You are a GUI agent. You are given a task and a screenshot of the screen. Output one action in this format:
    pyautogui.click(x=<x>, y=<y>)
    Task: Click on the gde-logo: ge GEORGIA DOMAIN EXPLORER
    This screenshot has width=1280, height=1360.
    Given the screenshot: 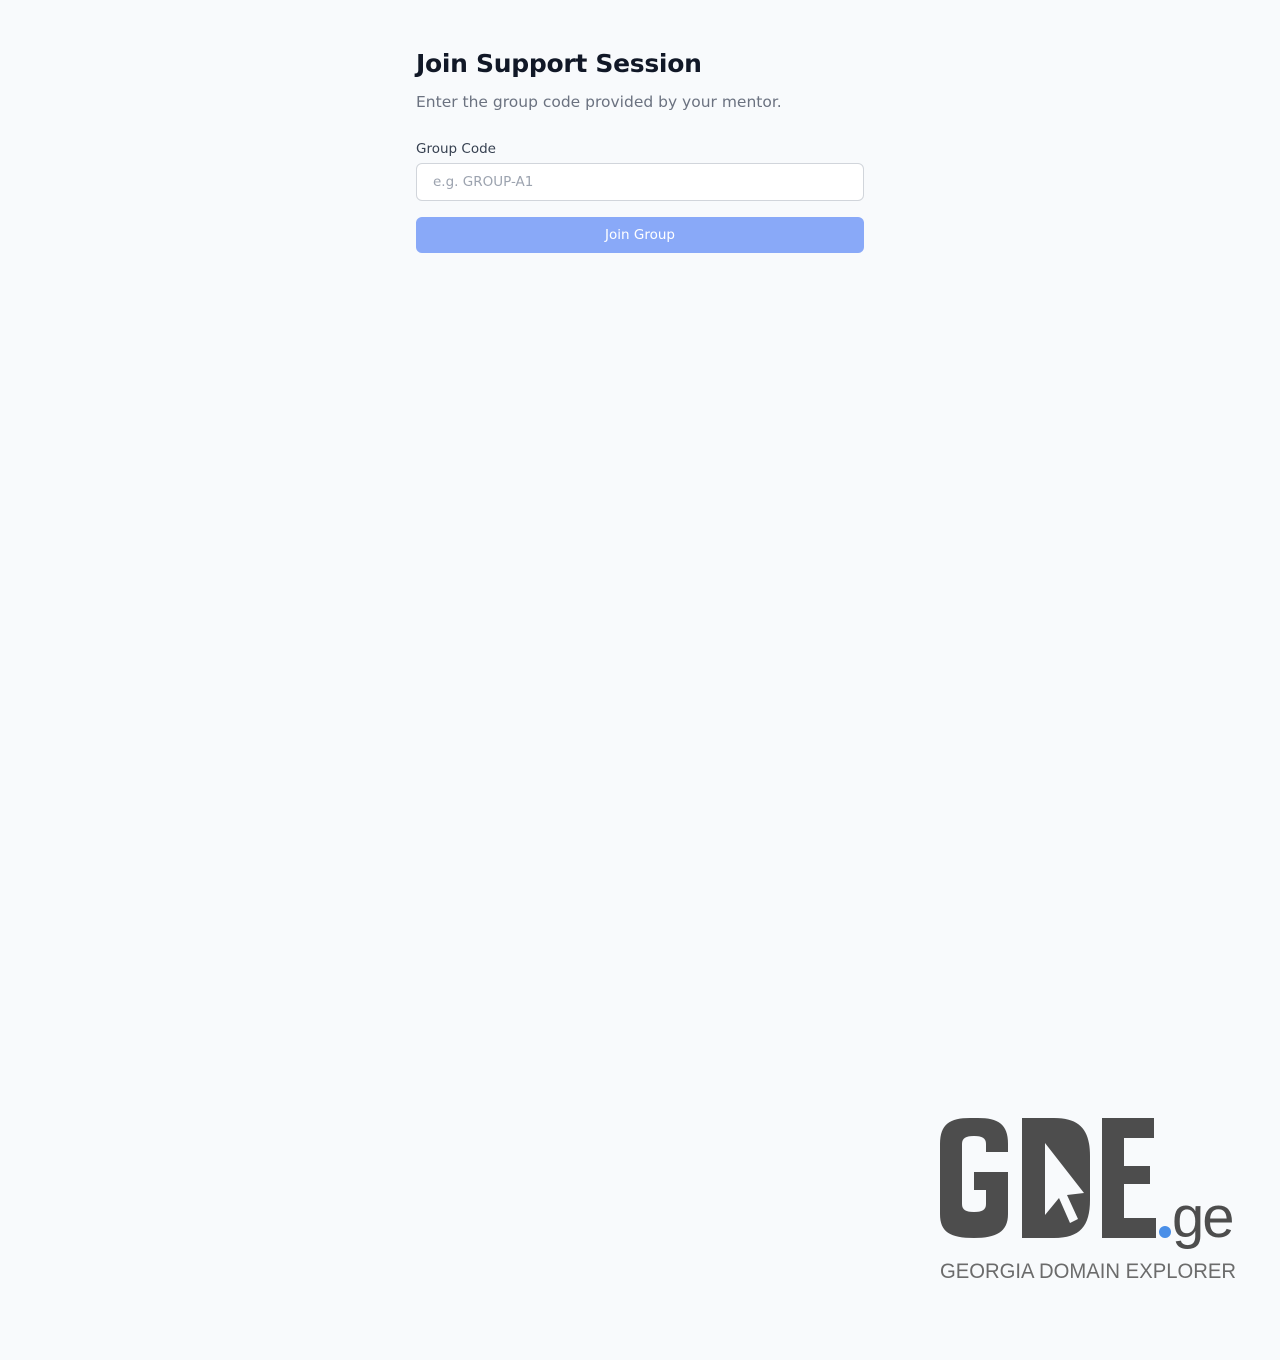 What is the action you would take?
    pyautogui.click(x=1088, y=1200)
    